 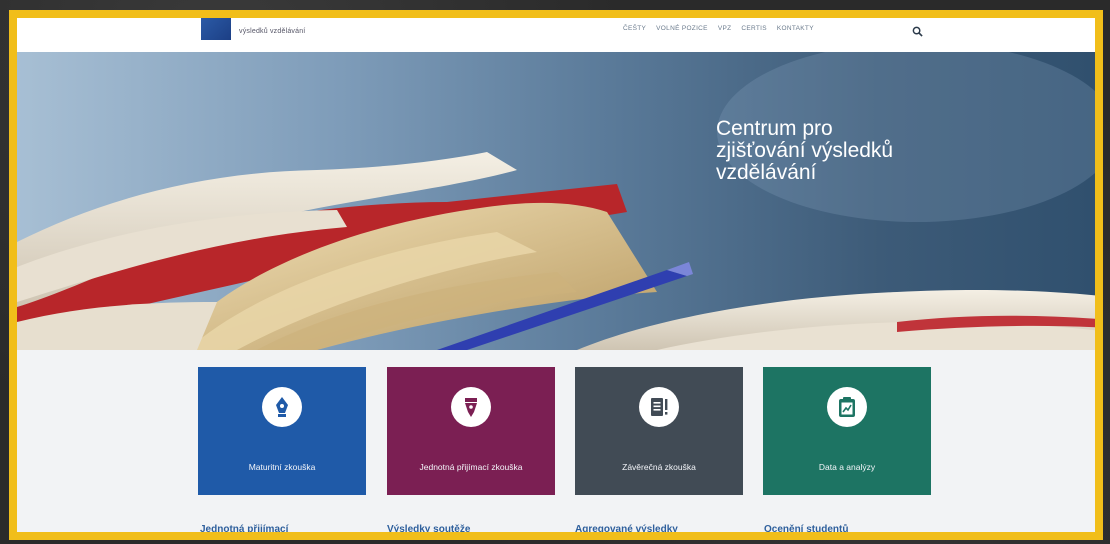 I want to click on section-heading-jednotna: Jednotná přijímací, so click(x=244, y=528).